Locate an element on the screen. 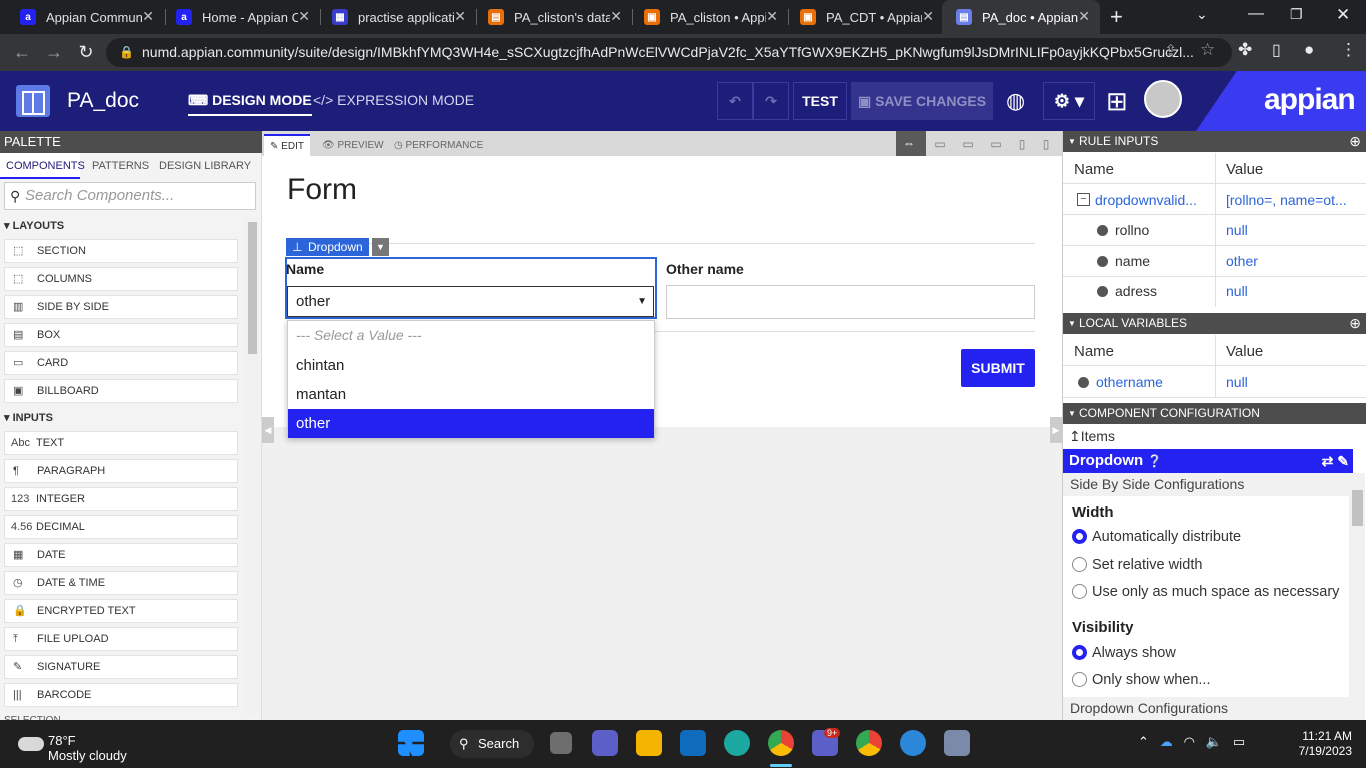 This screenshot has height=768, width=1366. tab-design-library: DESIGN LIBRARY is located at coordinates (205, 166).